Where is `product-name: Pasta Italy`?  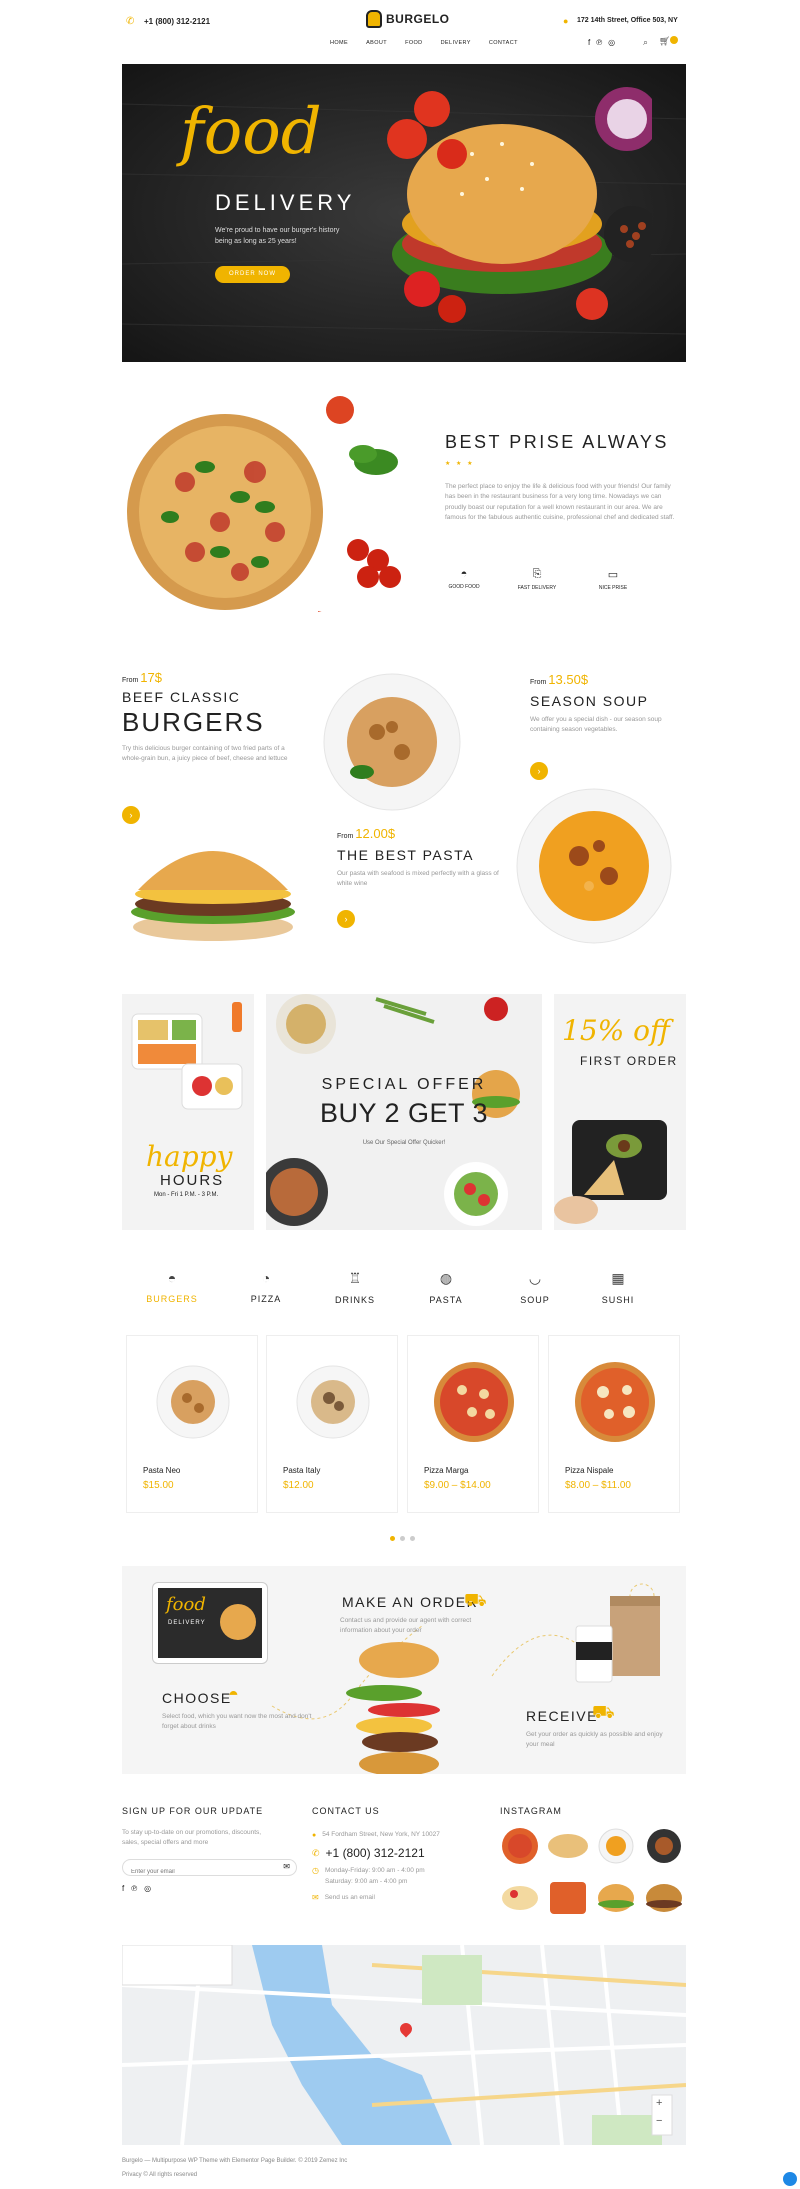 product-name: Pasta Italy is located at coordinates (301, 1470).